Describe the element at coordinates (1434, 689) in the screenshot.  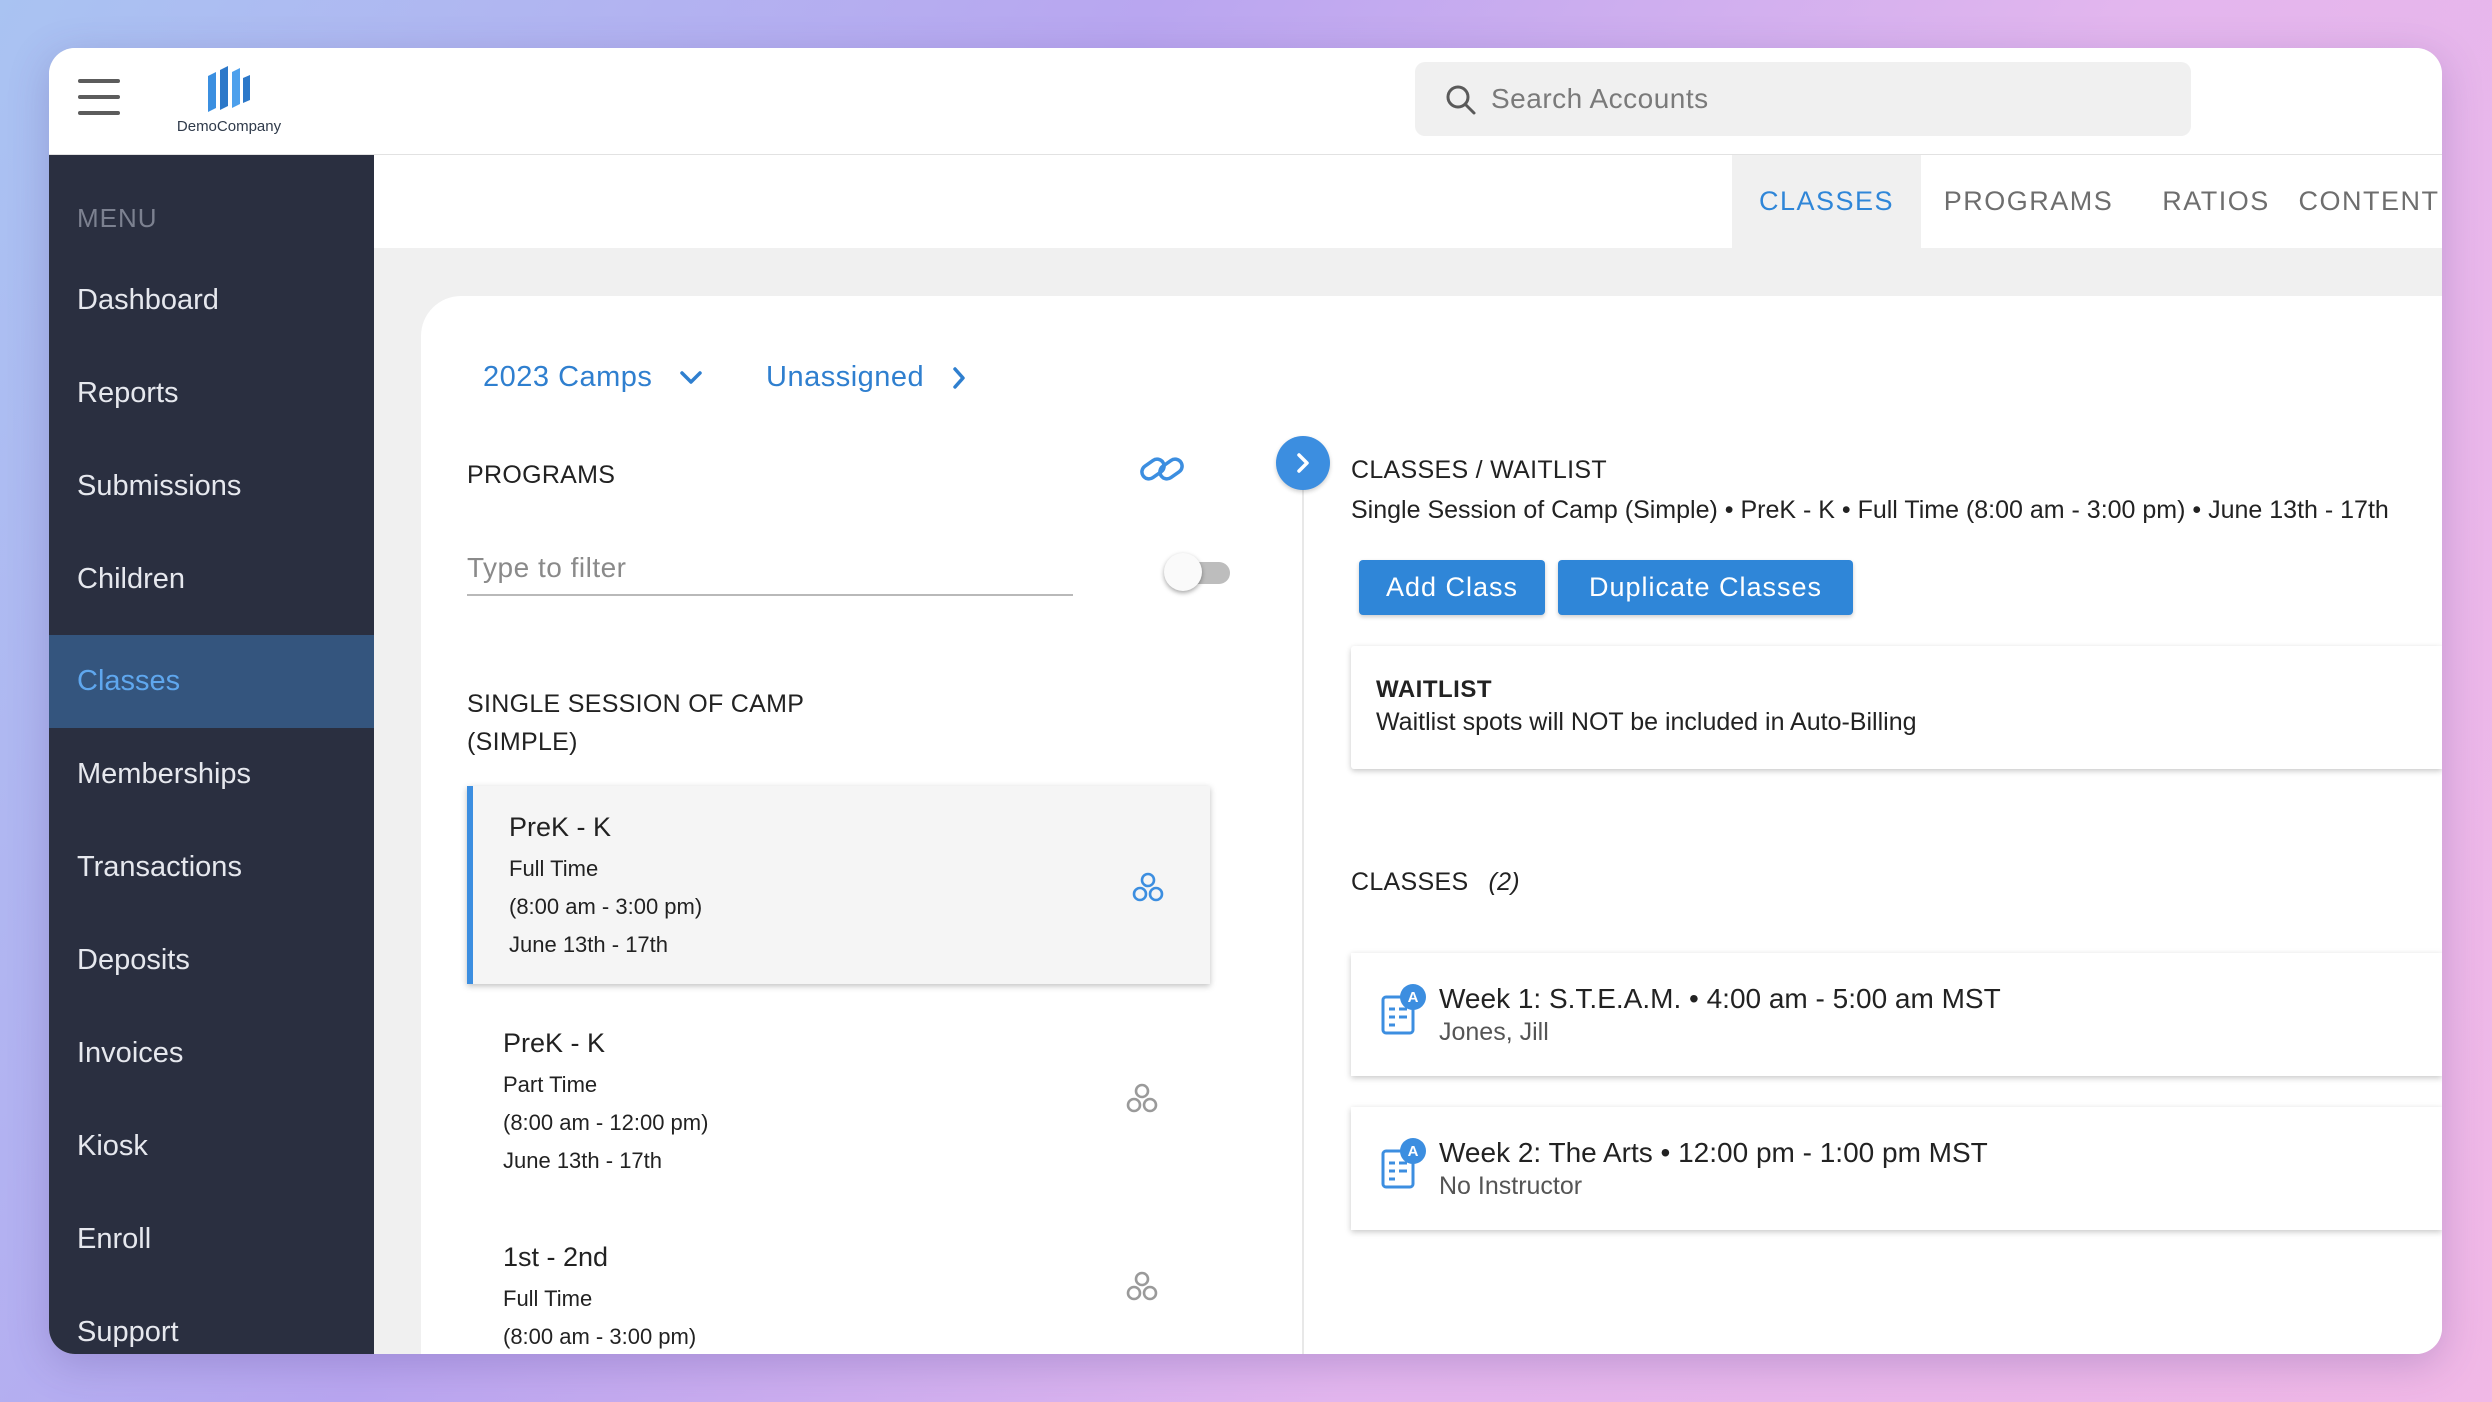
I see `waitlist-title: WAITLIST` at that location.